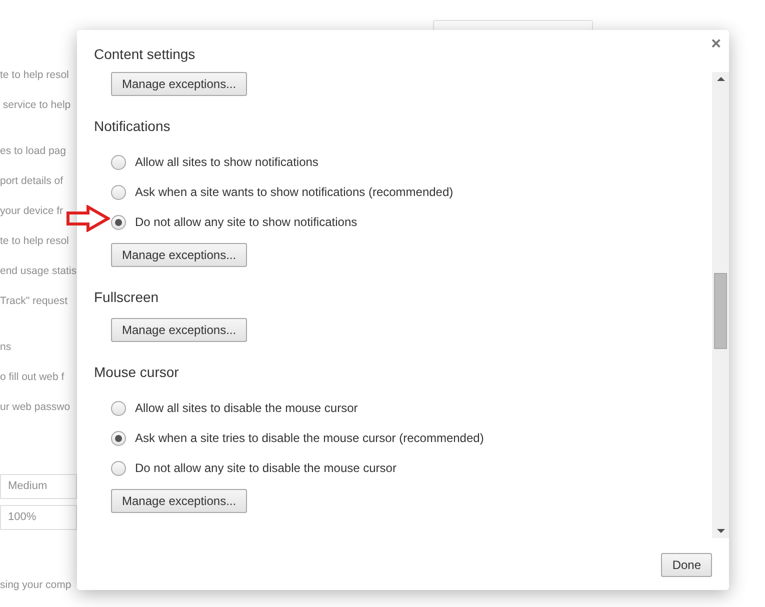 The height and width of the screenshot is (607, 765). I want to click on pointer-arrow, so click(88, 218).